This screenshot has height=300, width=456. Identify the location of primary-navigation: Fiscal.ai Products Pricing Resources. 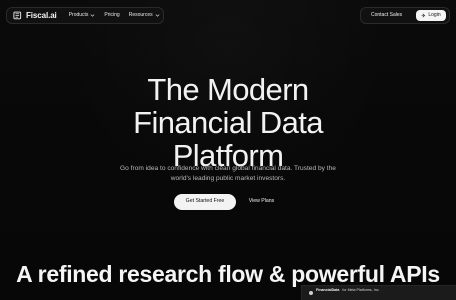
(85, 15).